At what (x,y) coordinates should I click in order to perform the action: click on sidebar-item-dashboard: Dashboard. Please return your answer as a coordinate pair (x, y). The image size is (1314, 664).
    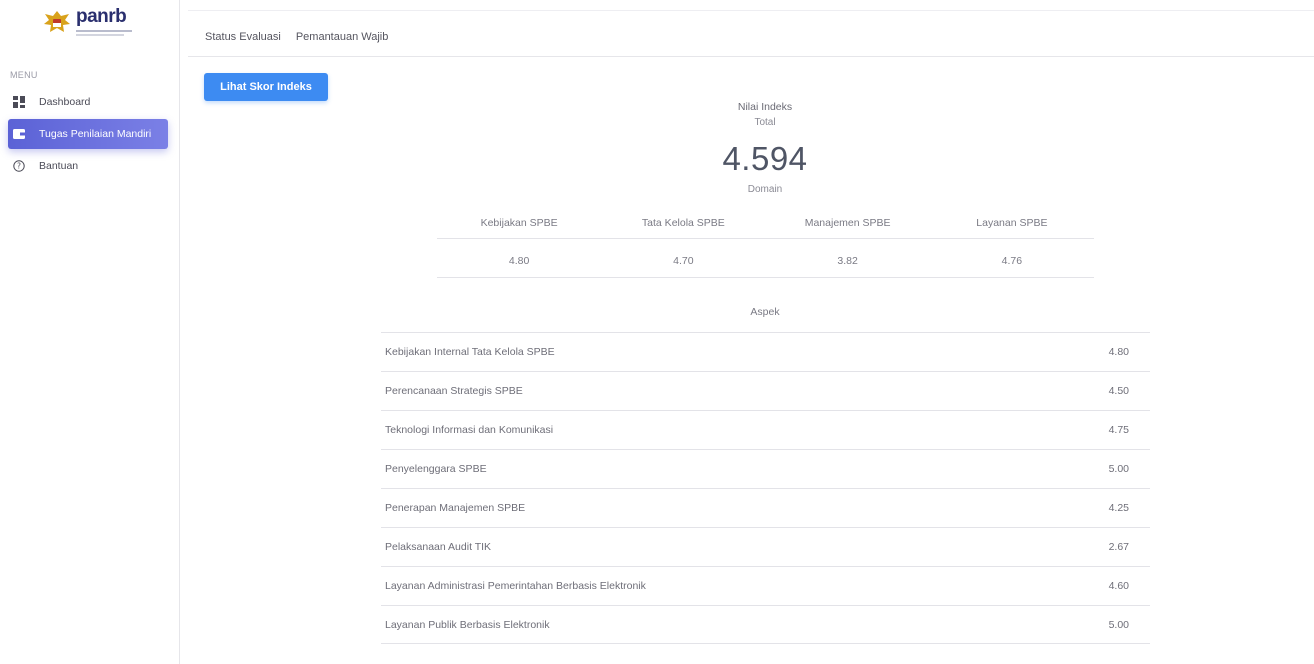
    Looking at the image, I should click on (88, 102).